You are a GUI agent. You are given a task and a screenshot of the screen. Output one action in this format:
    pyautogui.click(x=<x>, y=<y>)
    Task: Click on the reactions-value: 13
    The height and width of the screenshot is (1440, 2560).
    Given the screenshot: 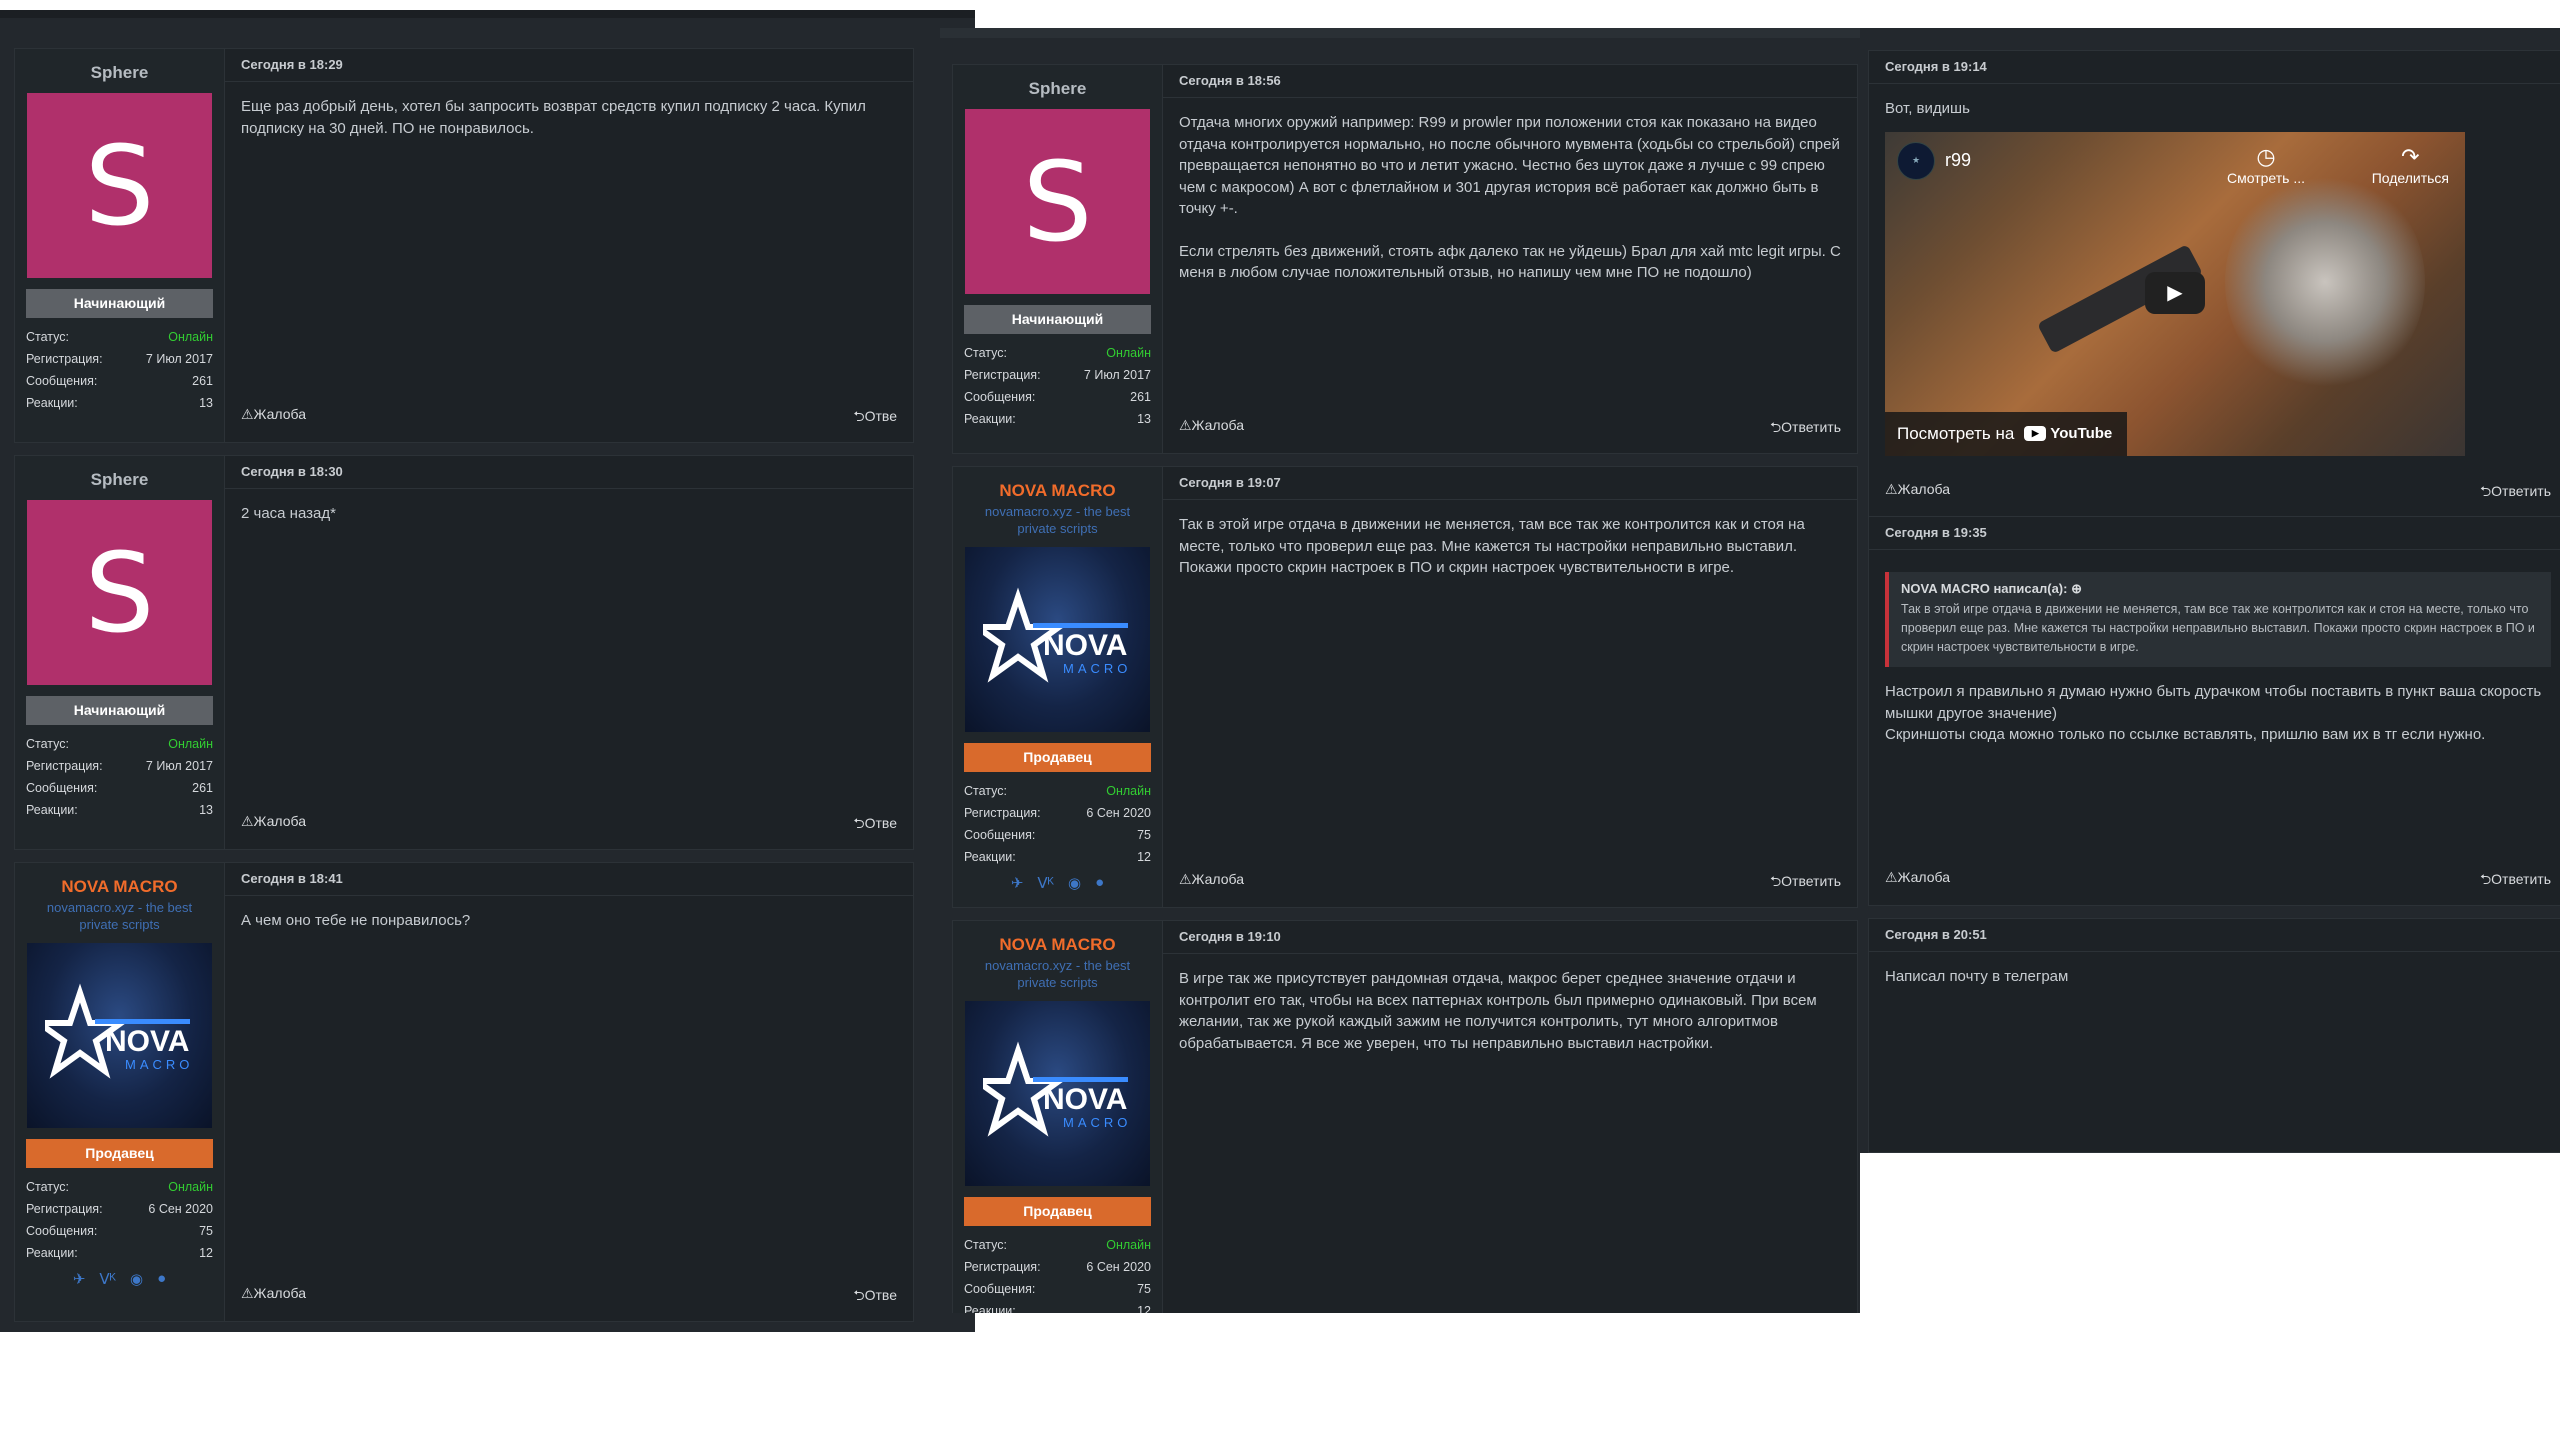 What is the action you would take?
    pyautogui.click(x=206, y=810)
    